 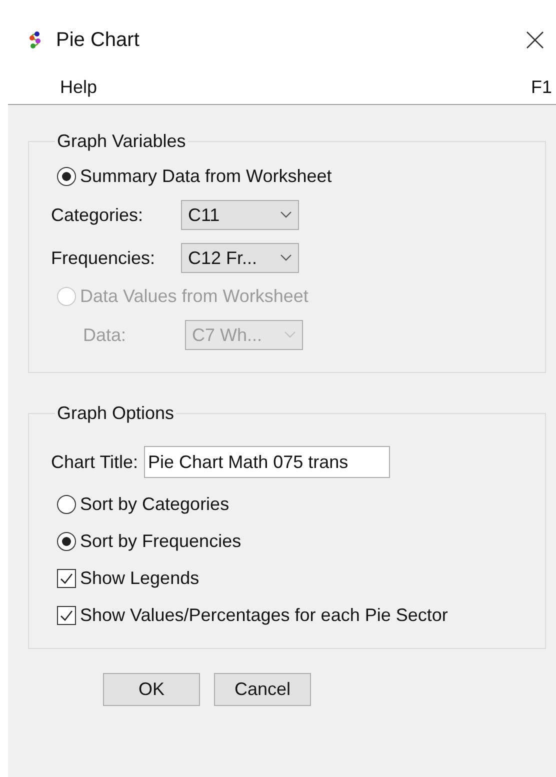 What do you see at coordinates (79, 87) in the screenshot?
I see `menu-item: Help` at bounding box center [79, 87].